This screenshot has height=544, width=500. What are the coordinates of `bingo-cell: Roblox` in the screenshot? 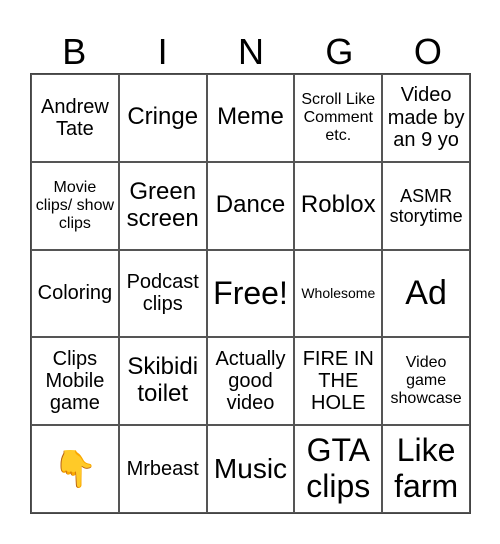 It's located at (338, 205).